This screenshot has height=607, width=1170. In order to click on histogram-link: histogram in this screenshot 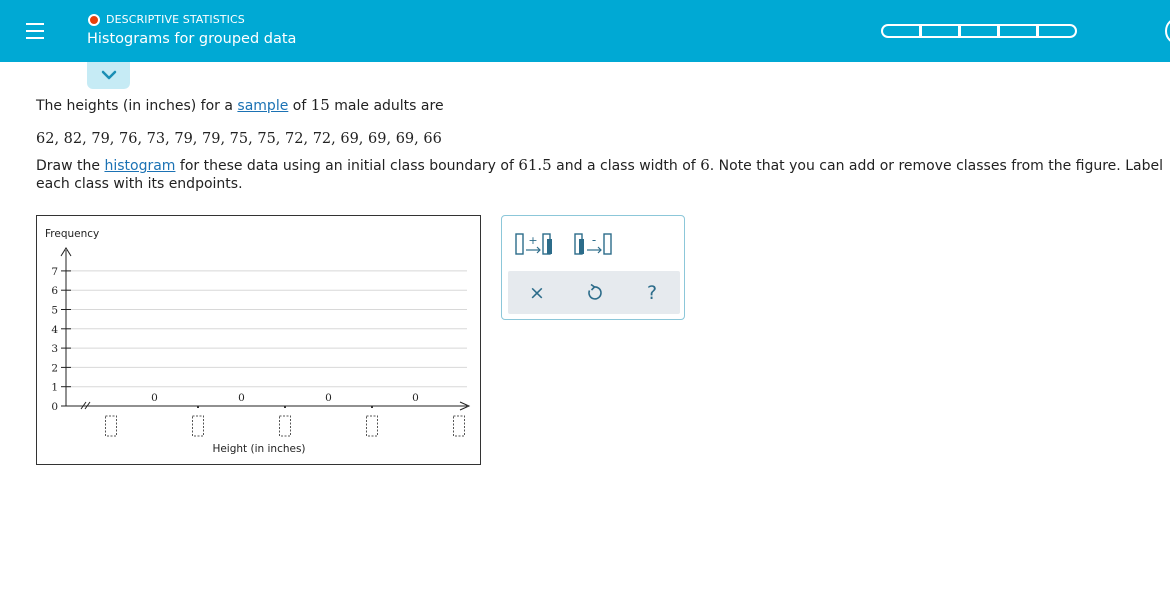, I will do `click(139, 166)`.